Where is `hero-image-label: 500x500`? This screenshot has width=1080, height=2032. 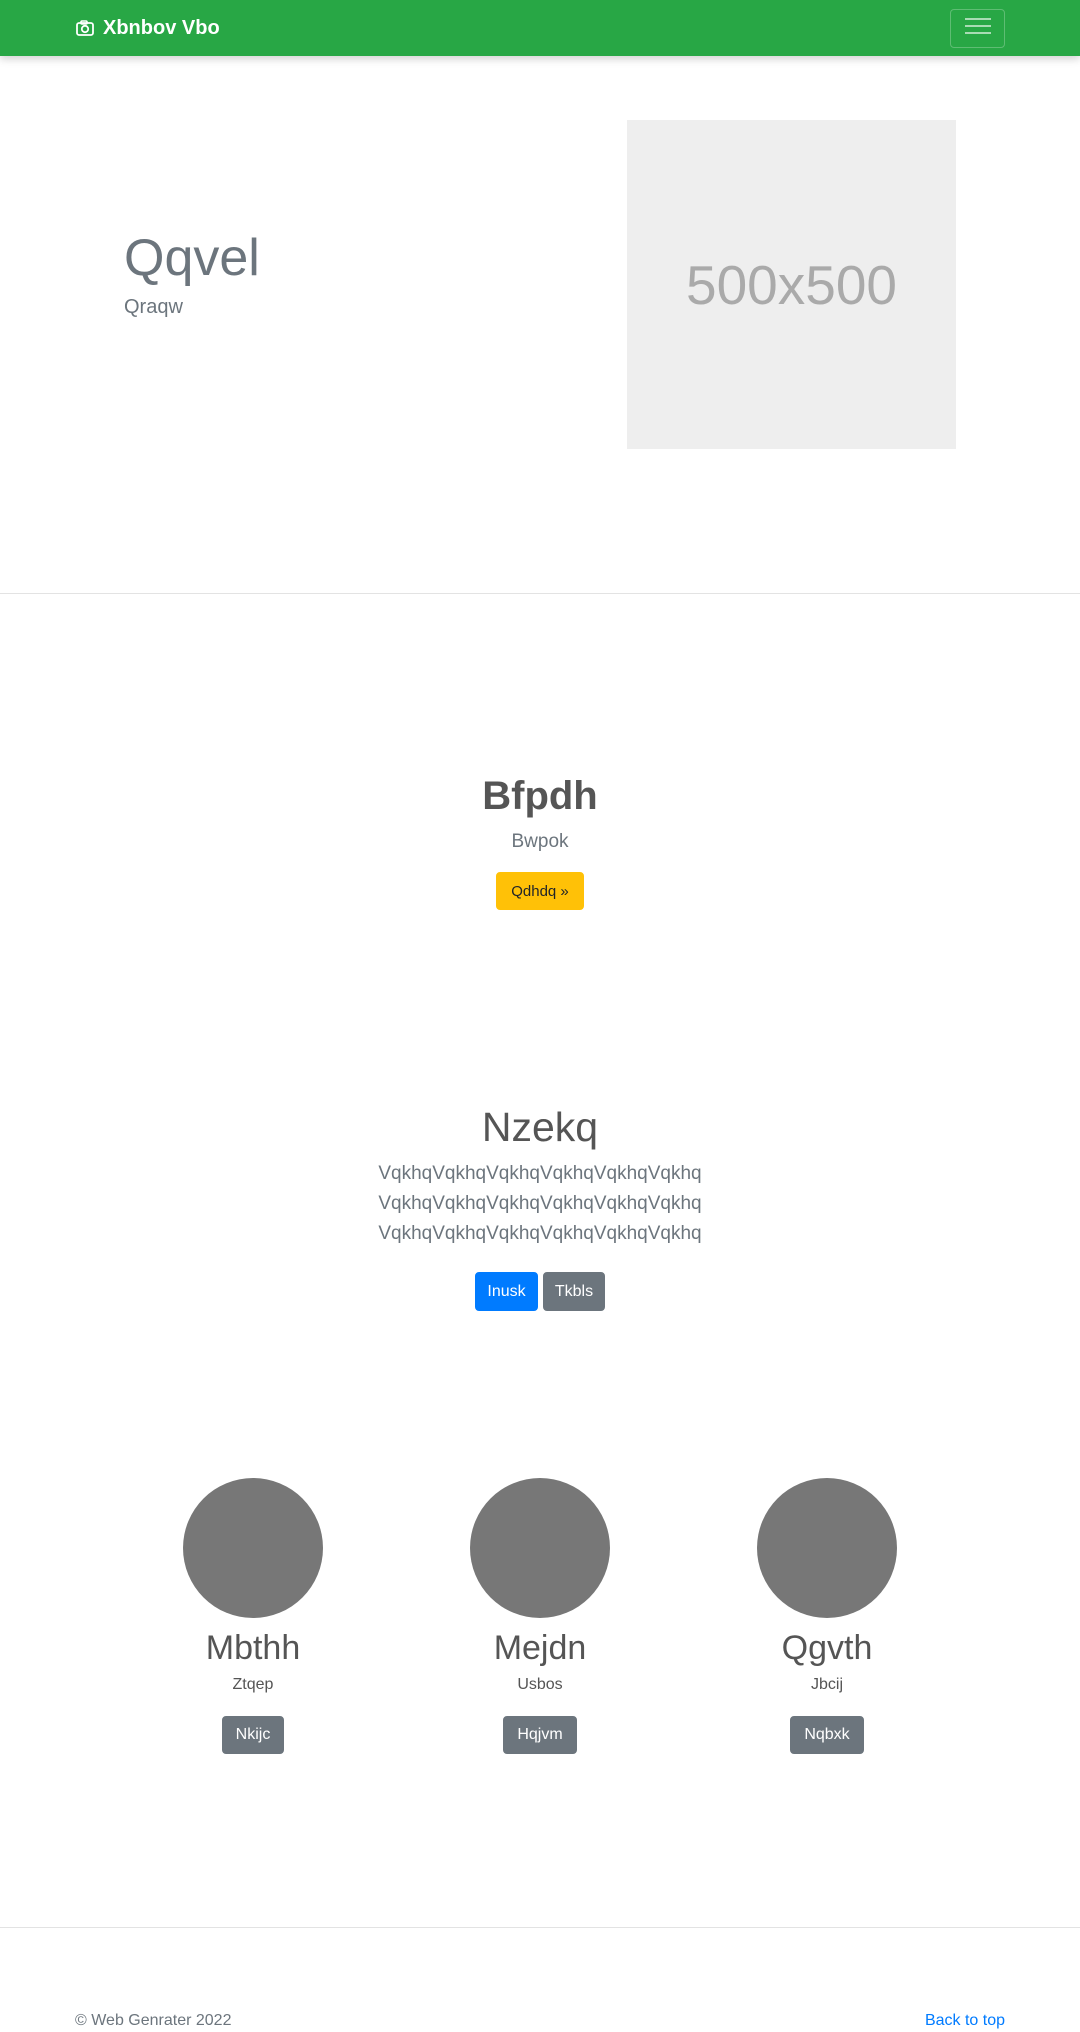 hero-image-label: 500x500 is located at coordinates (791, 284).